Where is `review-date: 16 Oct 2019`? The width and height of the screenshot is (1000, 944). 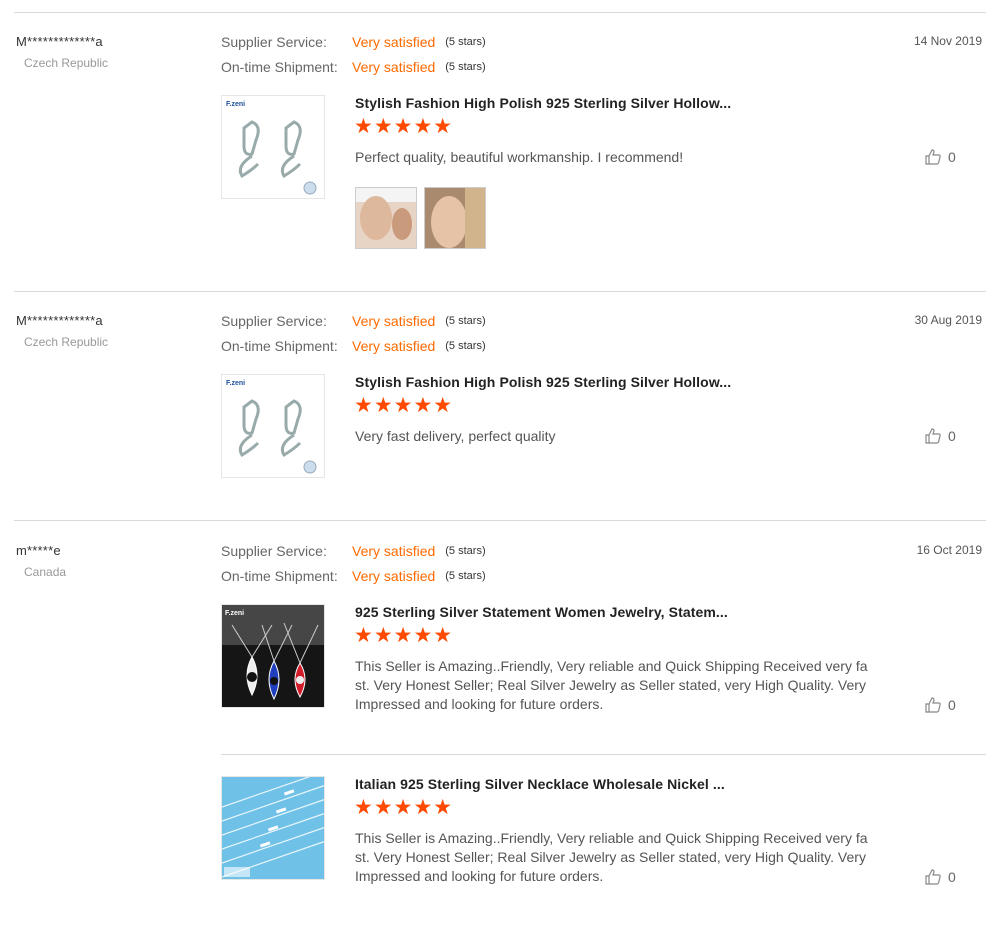 review-date: 16 Oct 2019 is located at coordinates (949, 550).